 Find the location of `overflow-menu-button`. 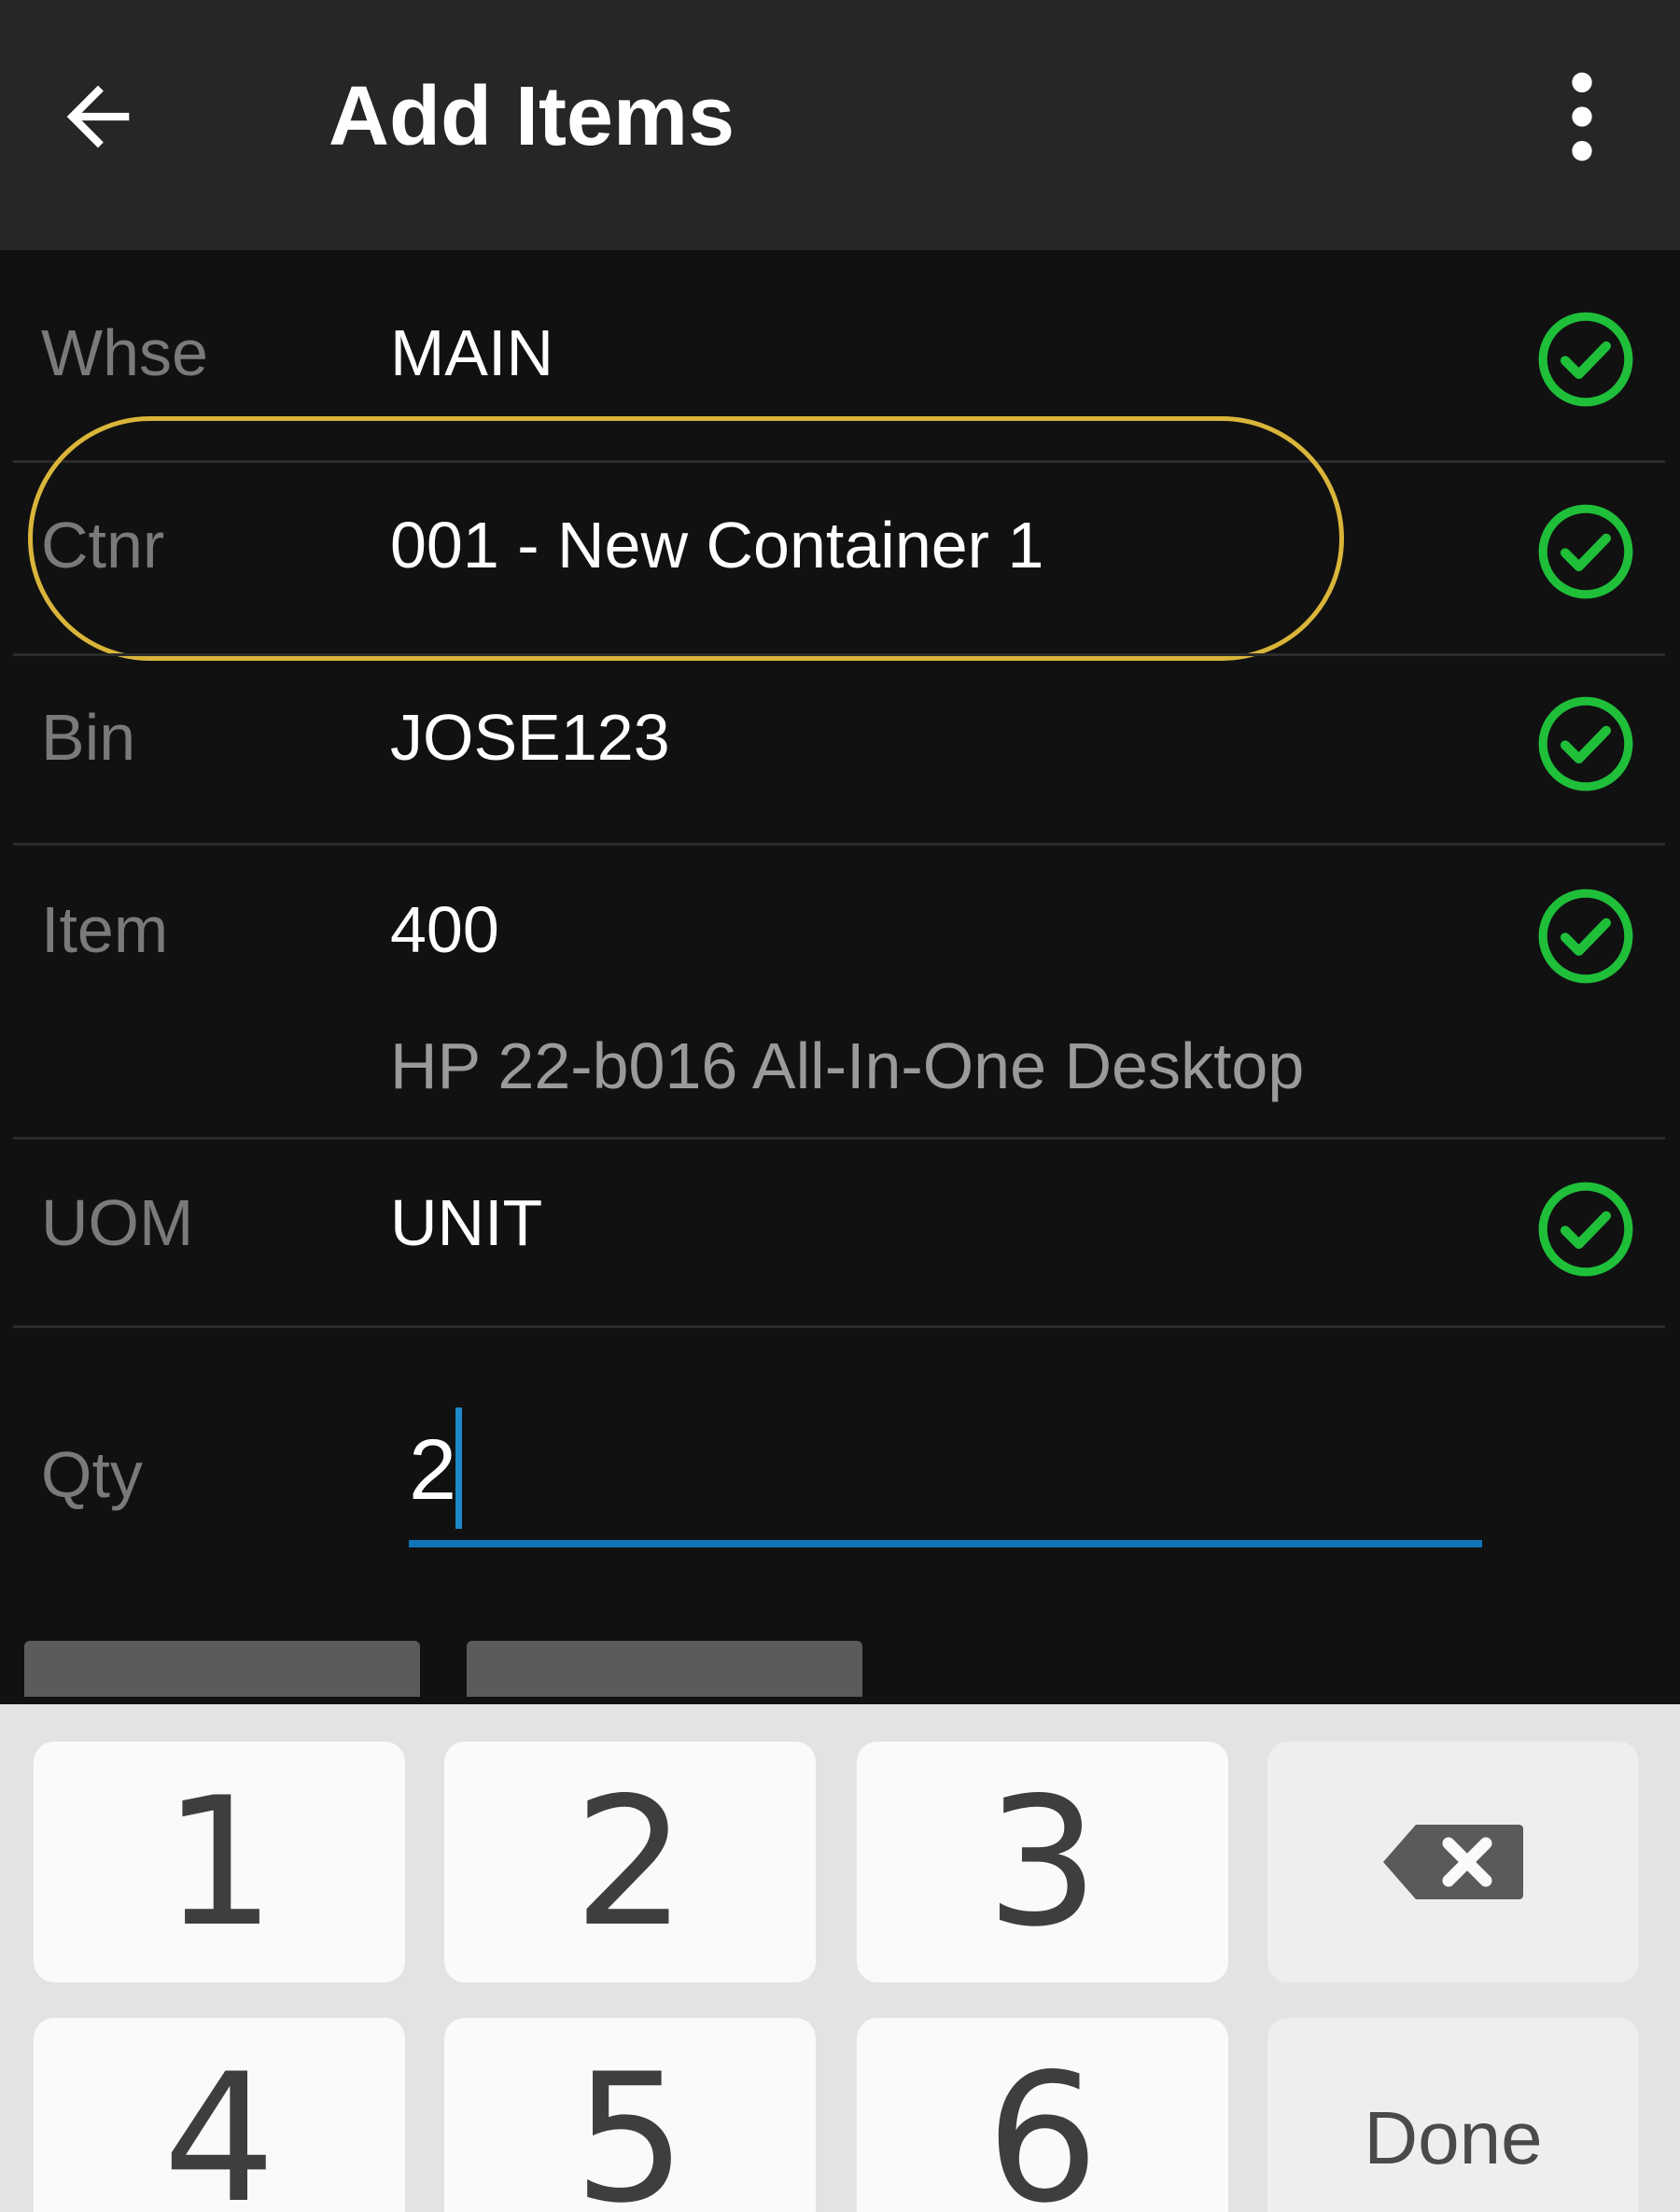

overflow-menu-button is located at coordinates (1582, 116).